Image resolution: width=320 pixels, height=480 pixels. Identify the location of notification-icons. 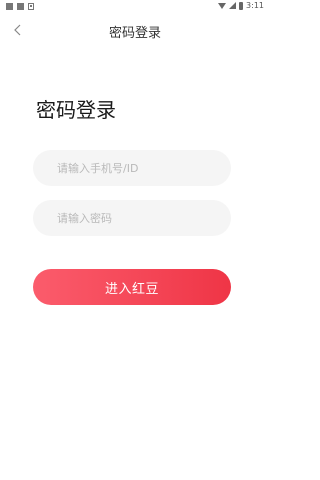
(20, 6).